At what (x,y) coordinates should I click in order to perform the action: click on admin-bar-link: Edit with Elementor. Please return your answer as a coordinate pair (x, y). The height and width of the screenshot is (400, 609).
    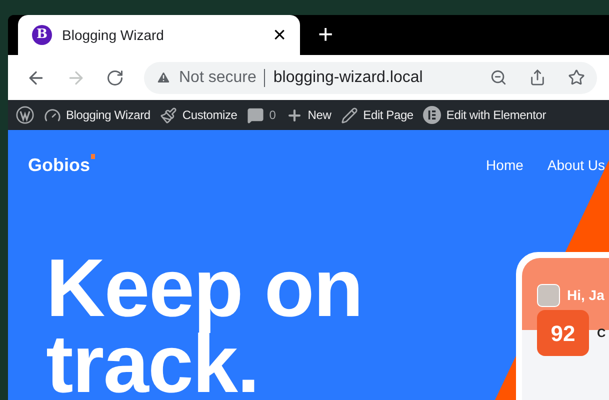
    Looking at the image, I should click on (484, 115).